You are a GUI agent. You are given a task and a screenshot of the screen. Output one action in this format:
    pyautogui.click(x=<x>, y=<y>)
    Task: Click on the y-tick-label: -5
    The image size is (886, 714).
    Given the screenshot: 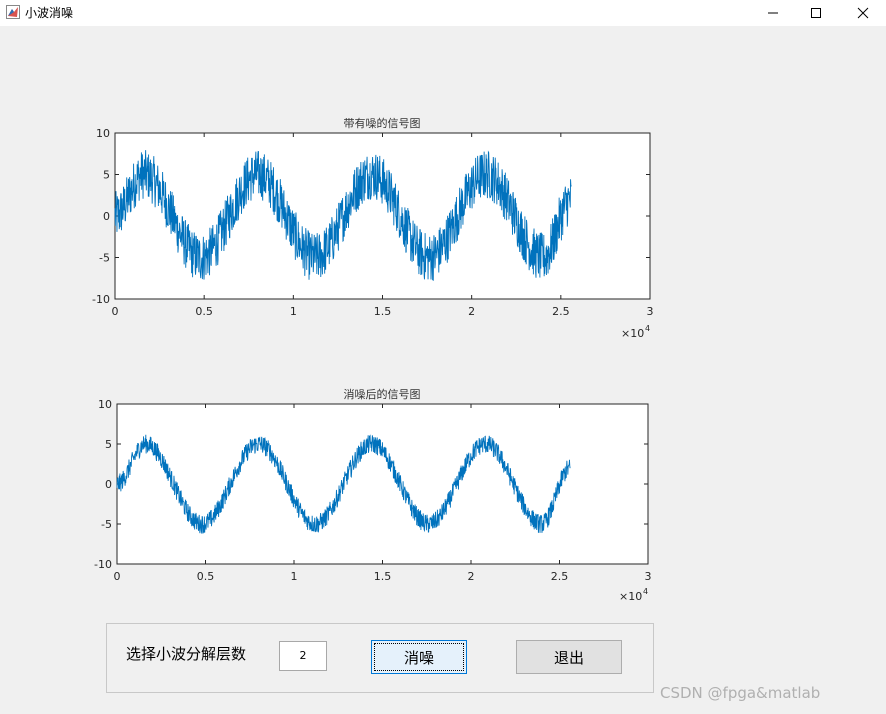 What is the action you would take?
    pyautogui.click(x=106, y=524)
    